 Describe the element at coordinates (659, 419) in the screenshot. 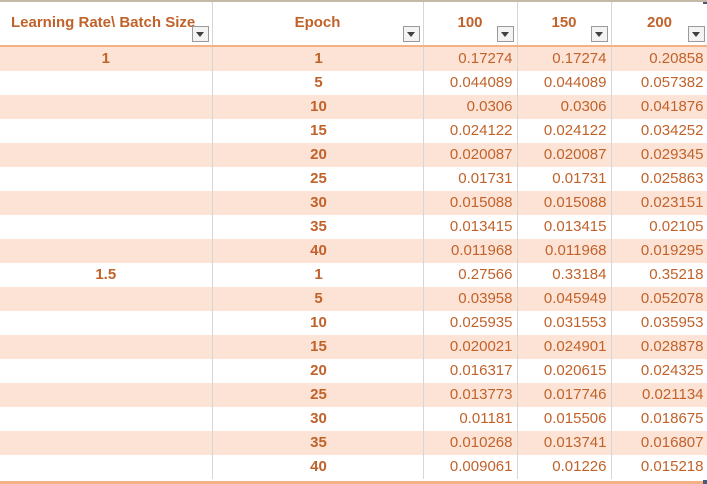

I see `cell-batch-200: 0.018675` at that location.